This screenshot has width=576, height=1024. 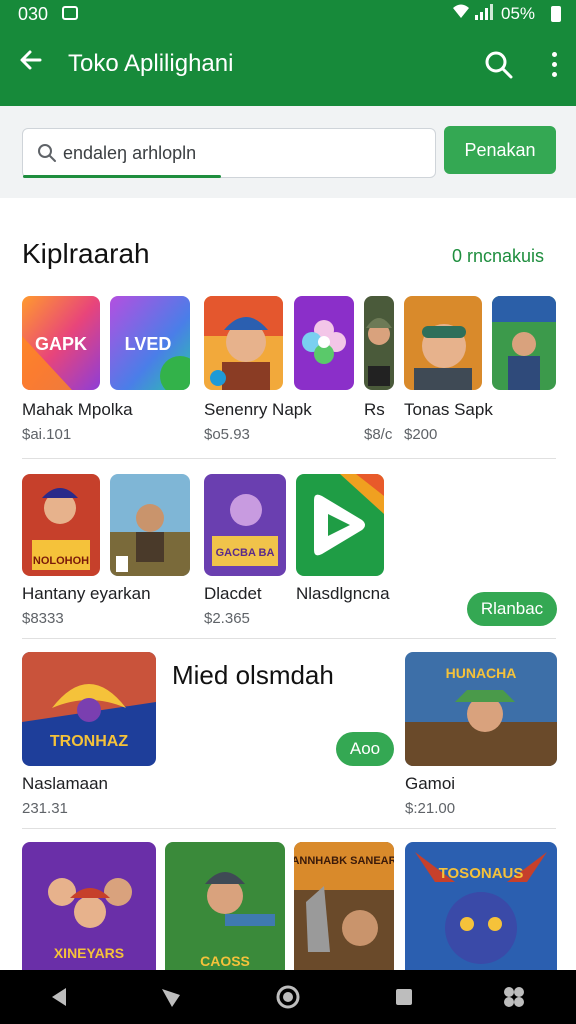 What do you see at coordinates (481, 673) in the screenshot?
I see `svg-text: HUNACHA` at bounding box center [481, 673].